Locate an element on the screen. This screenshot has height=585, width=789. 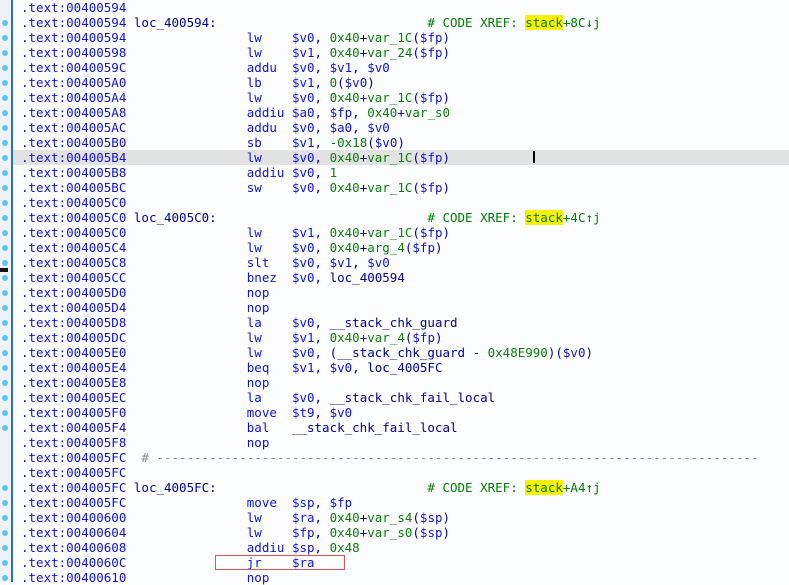
operand-token: - is located at coordinates (476, 352).